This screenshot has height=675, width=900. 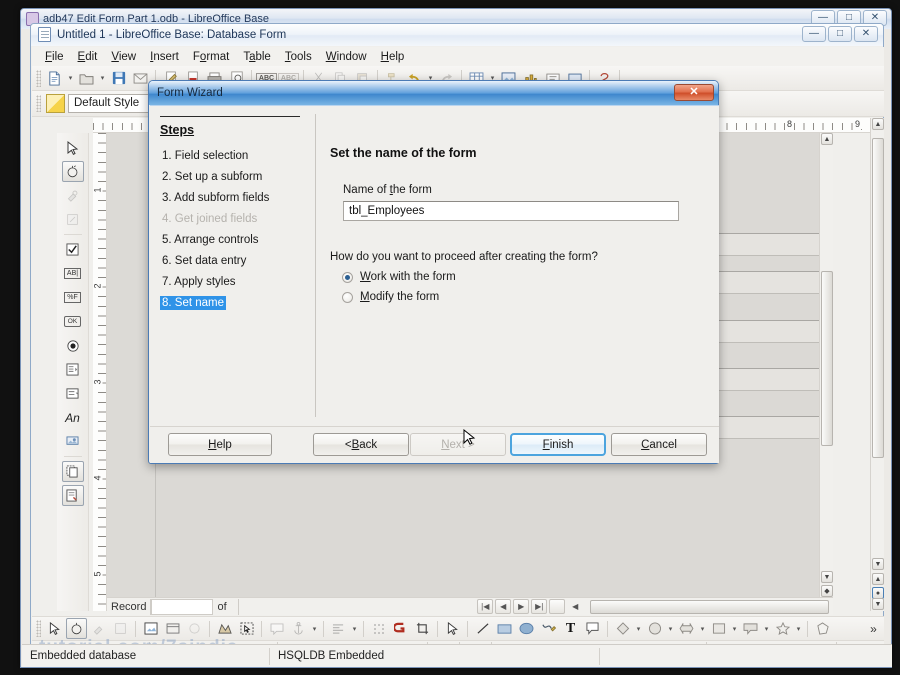 I want to click on insert-image-icon, so click(x=150, y=628).